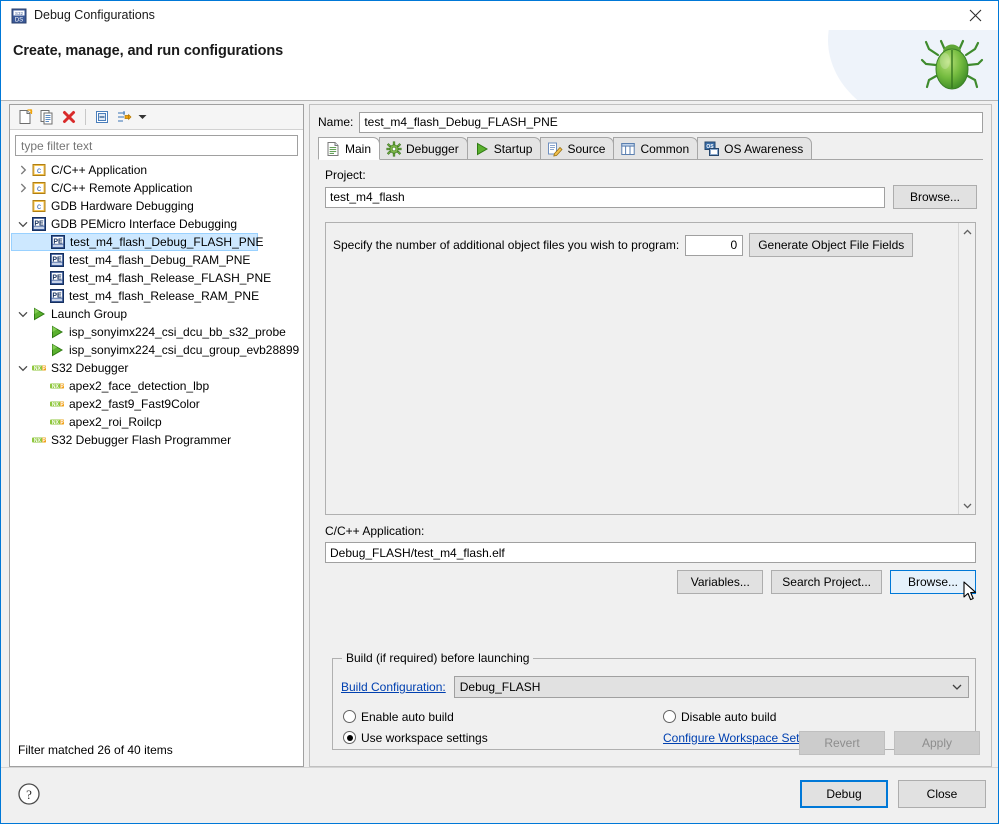 Image resolution: width=999 pixels, height=824 pixels. Describe the element at coordinates (156, 404) in the screenshot. I see `tree-item-13: NX P apex2_fast9_Fast9Color` at that location.